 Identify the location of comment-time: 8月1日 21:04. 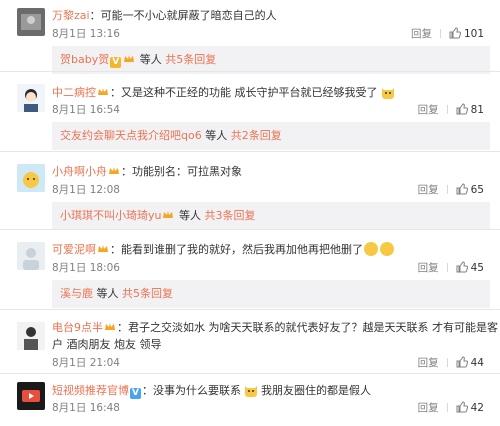
(86, 363).